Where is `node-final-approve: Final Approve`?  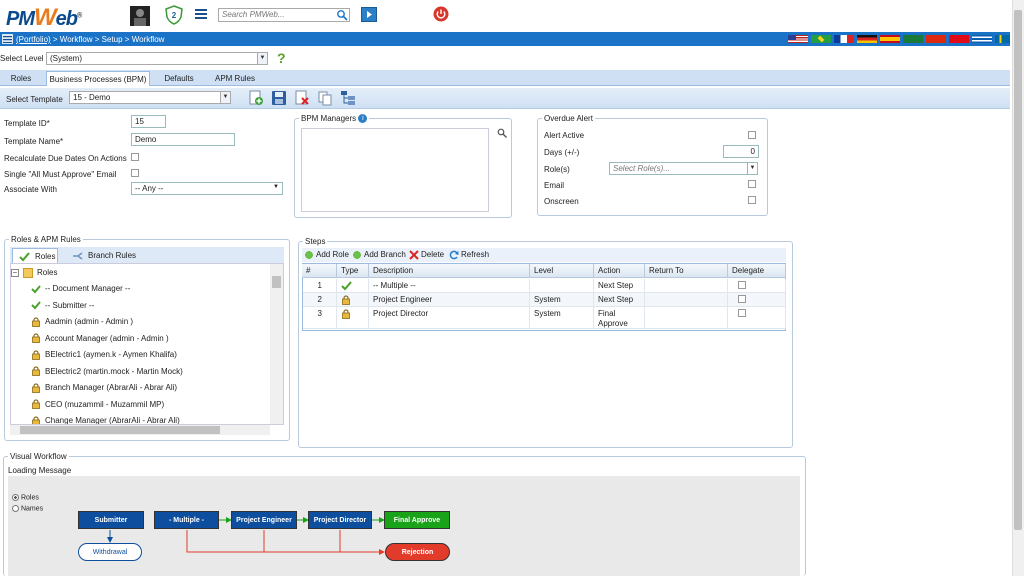 node-final-approve: Final Approve is located at coordinates (417, 520).